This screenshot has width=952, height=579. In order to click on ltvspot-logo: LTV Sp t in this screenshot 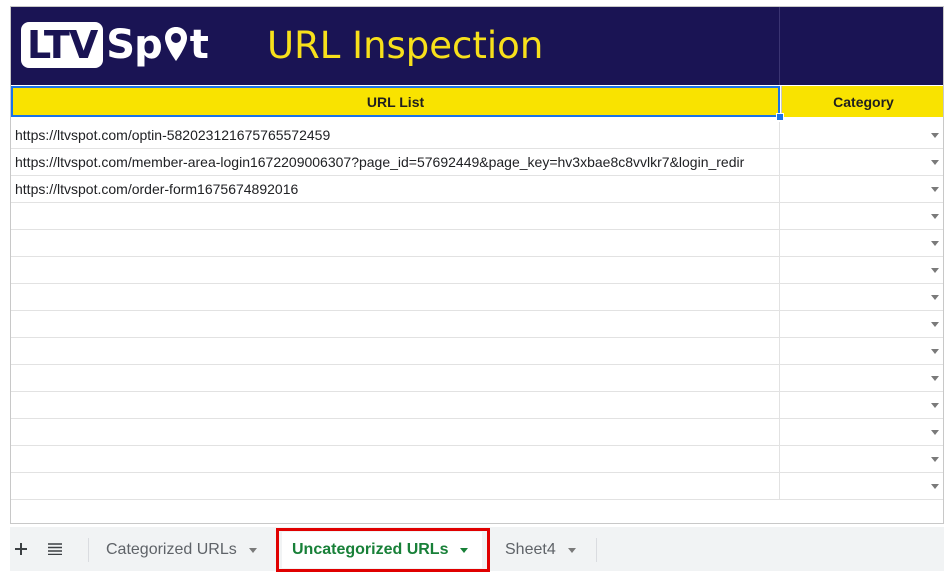, I will do `click(115, 45)`.